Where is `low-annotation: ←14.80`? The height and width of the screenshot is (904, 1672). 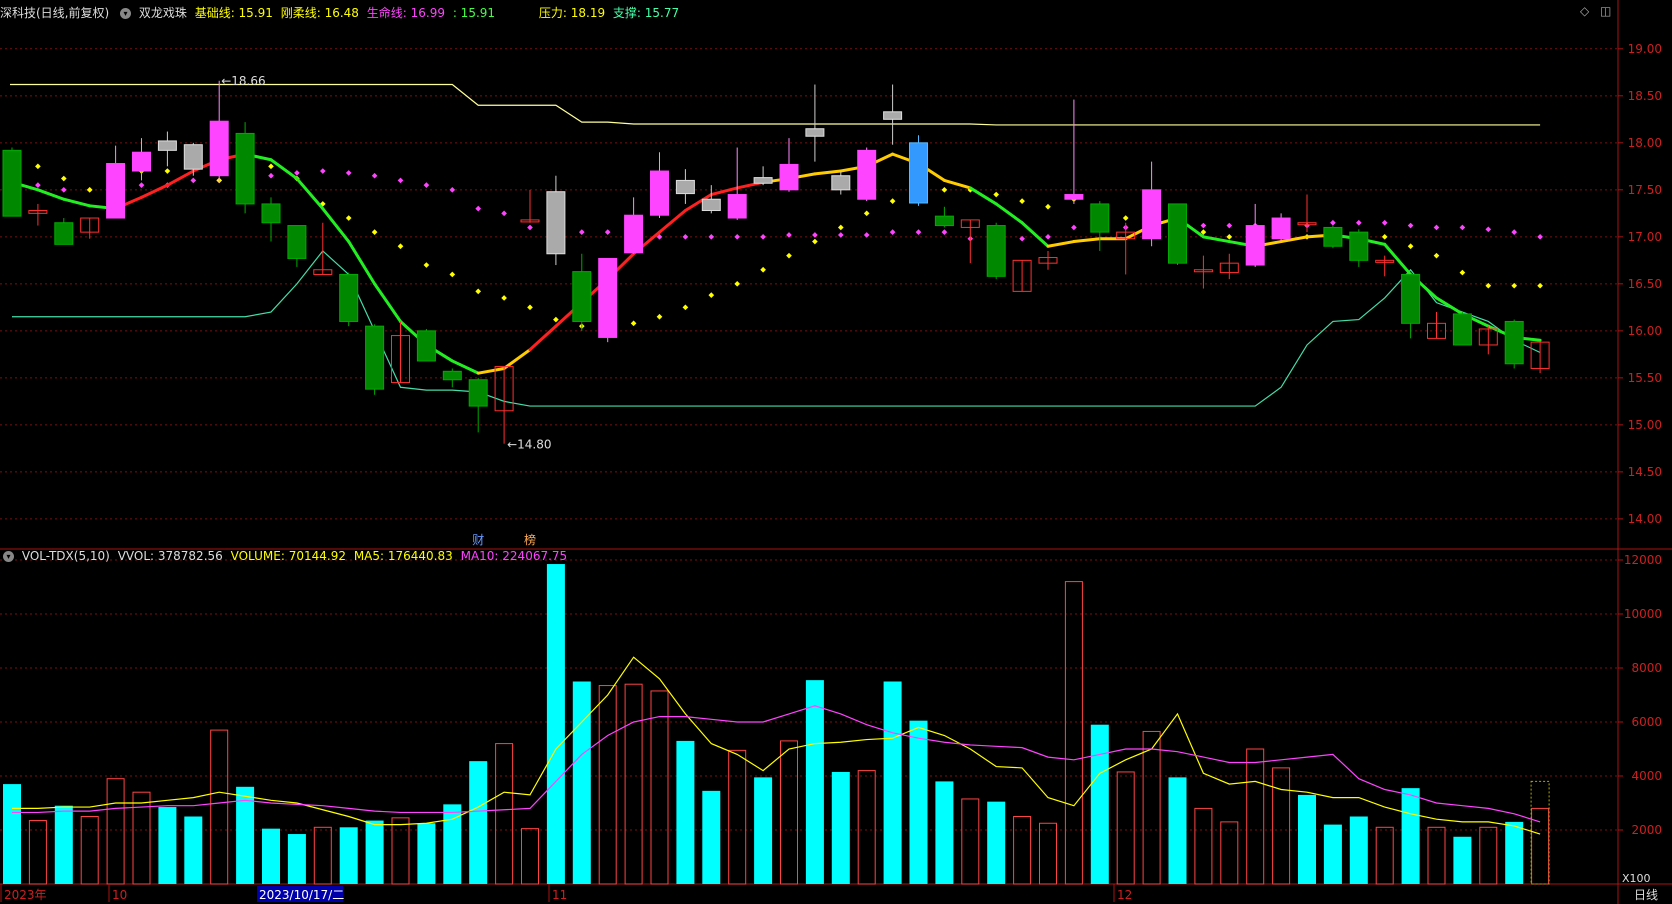 low-annotation: ←14.80 is located at coordinates (529, 445).